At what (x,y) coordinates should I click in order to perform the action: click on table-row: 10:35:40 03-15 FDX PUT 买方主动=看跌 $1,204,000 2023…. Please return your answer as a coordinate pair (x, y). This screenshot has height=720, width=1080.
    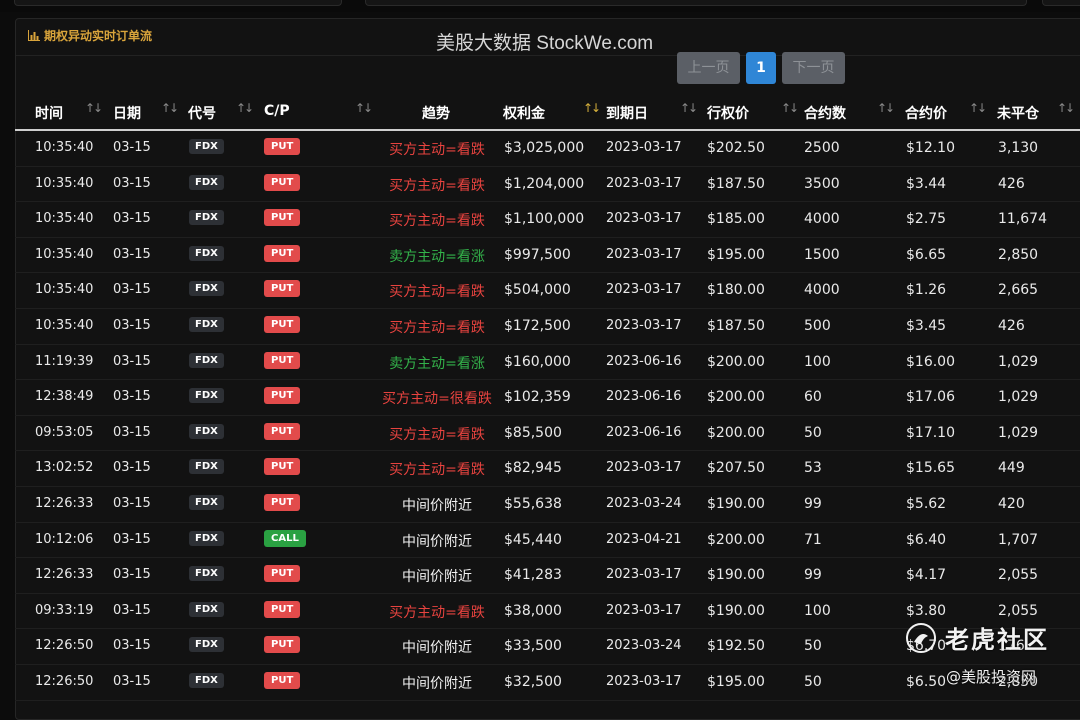
    Looking at the image, I should click on (547, 185).